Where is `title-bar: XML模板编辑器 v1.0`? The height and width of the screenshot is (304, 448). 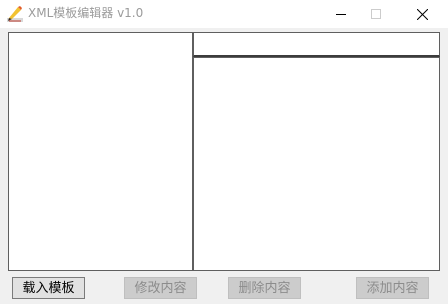 title-bar: XML模板编辑器 v1.0 is located at coordinates (224, 14).